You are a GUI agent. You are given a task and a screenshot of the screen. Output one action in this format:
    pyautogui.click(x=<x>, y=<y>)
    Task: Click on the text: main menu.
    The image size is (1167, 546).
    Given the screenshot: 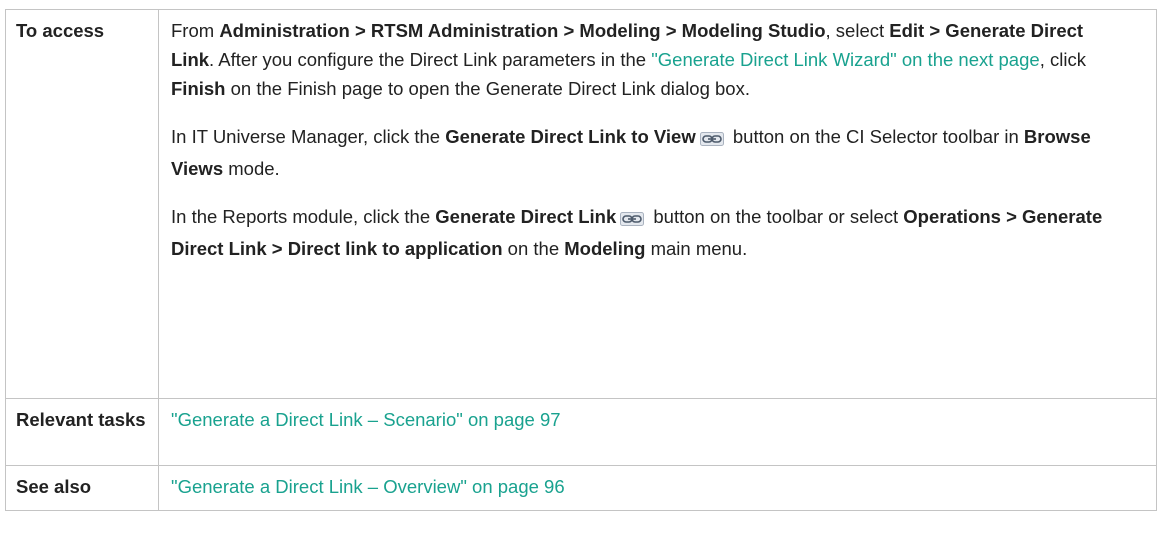 What is the action you would take?
    pyautogui.click(x=696, y=248)
    